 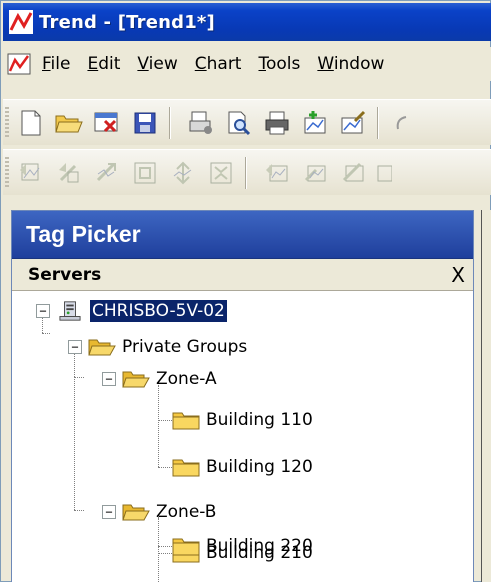 I want to click on pan-back-icon, so click(x=69, y=172).